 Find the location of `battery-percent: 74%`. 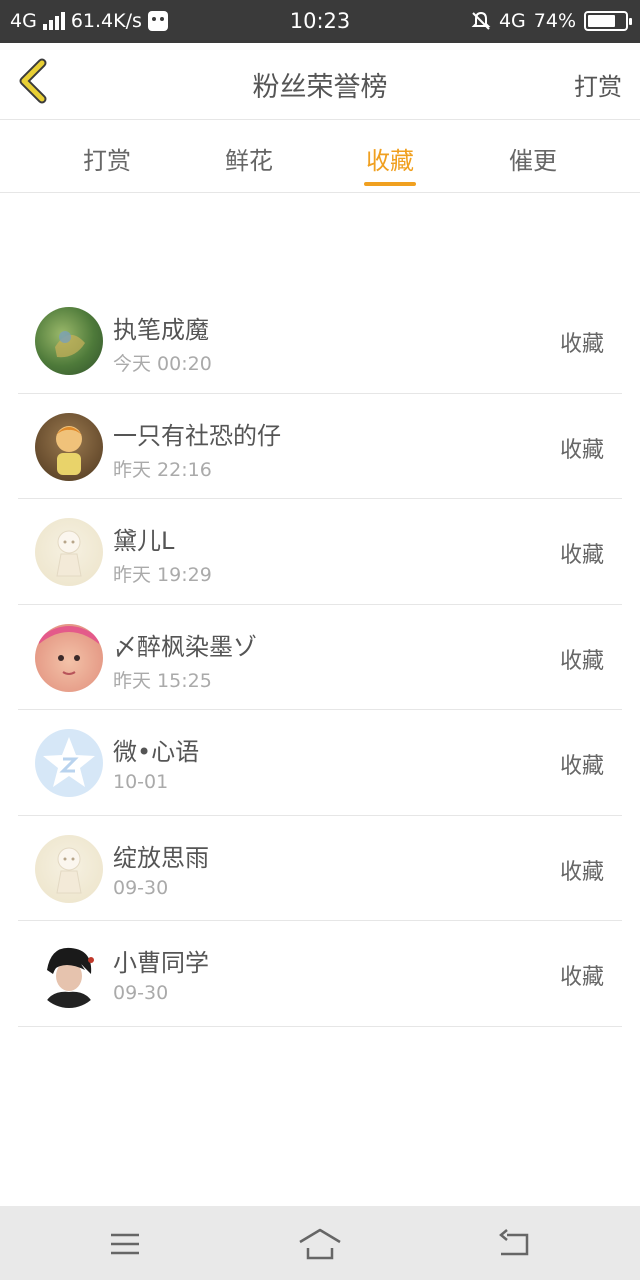

battery-percent: 74% is located at coordinates (554, 21).